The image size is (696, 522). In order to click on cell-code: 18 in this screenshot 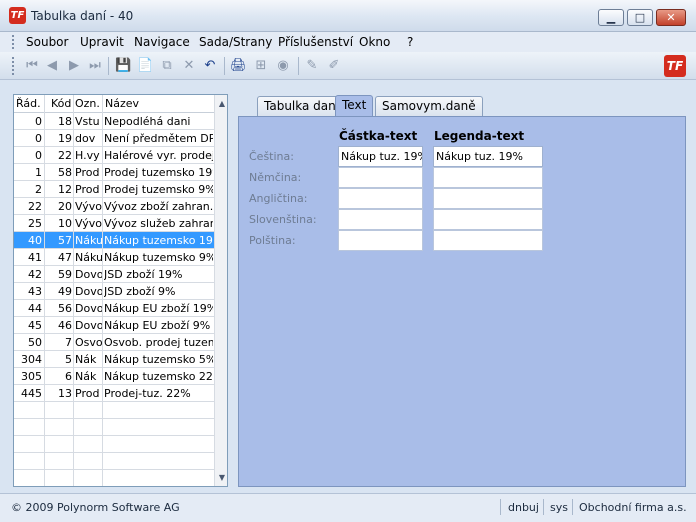, I will do `click(65, 121)`.